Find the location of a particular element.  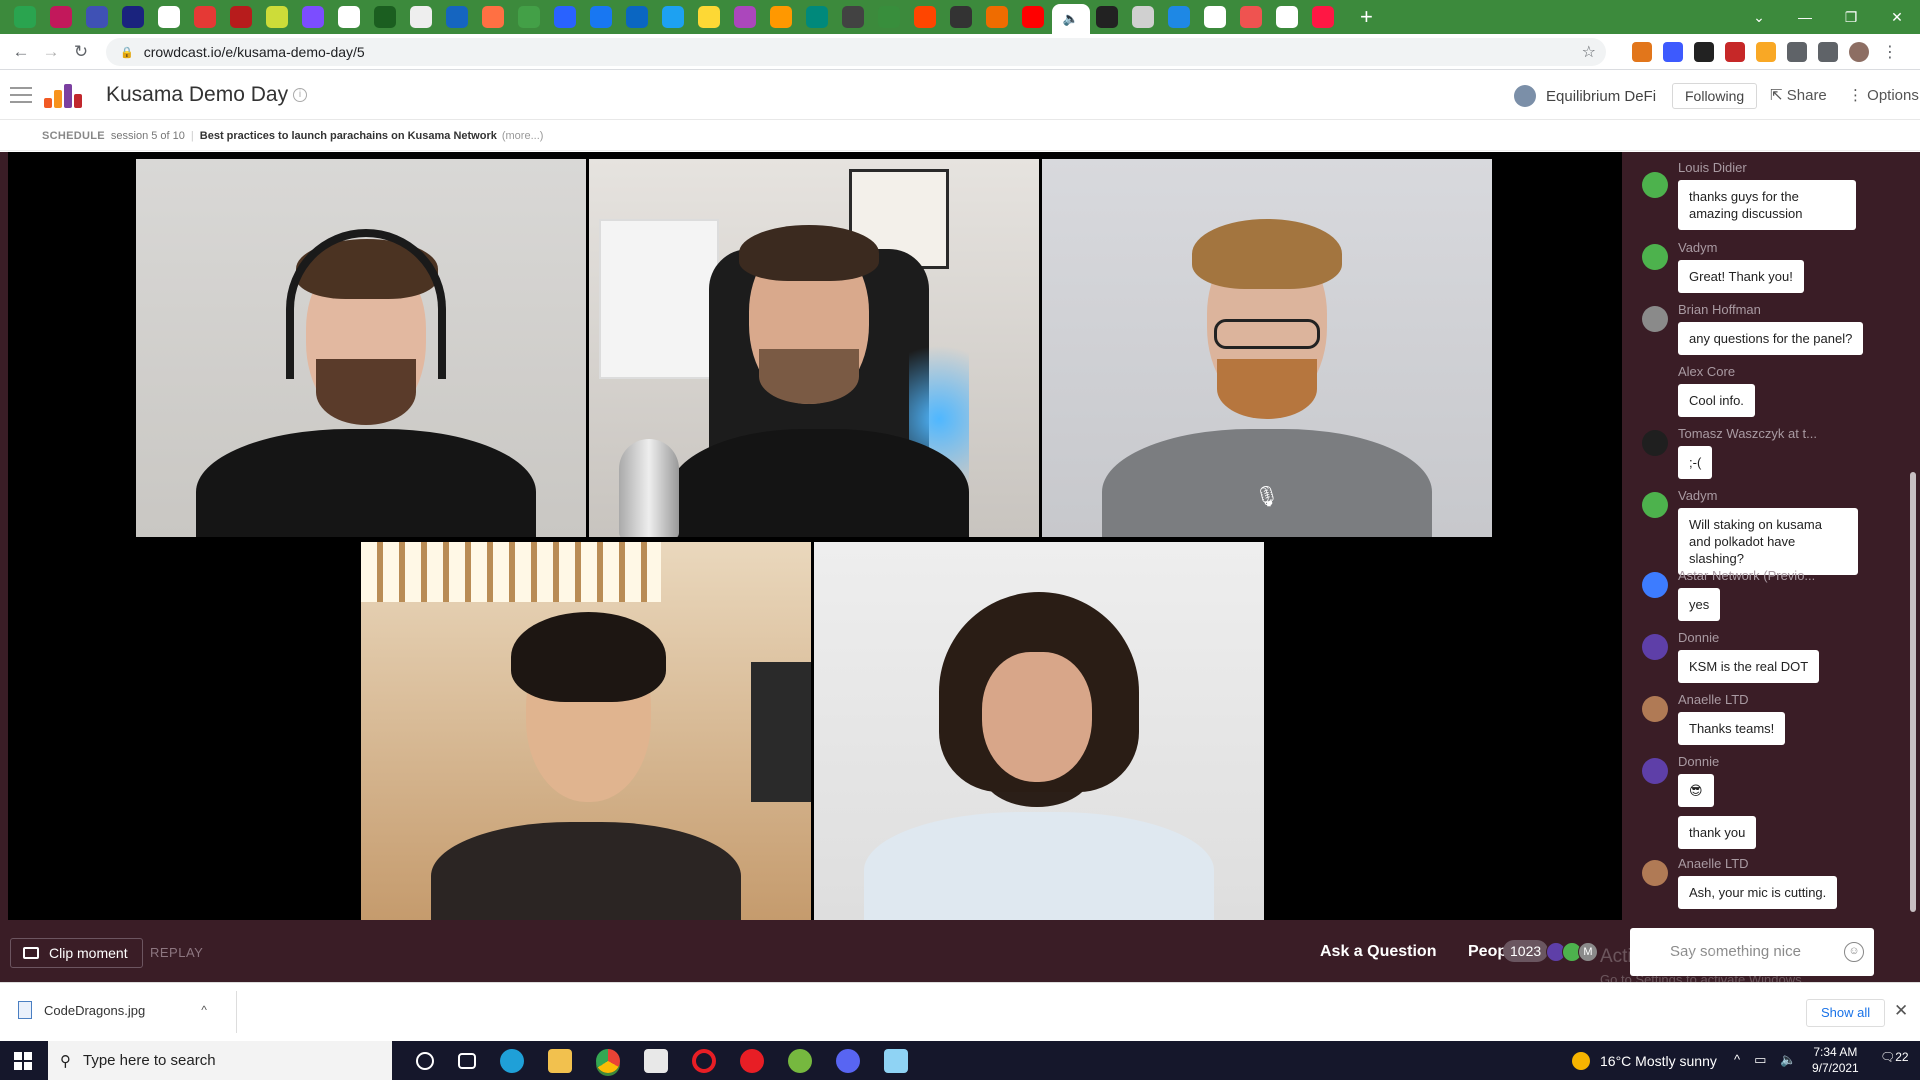

profile-avatar is located at coordinates (1859, 52).